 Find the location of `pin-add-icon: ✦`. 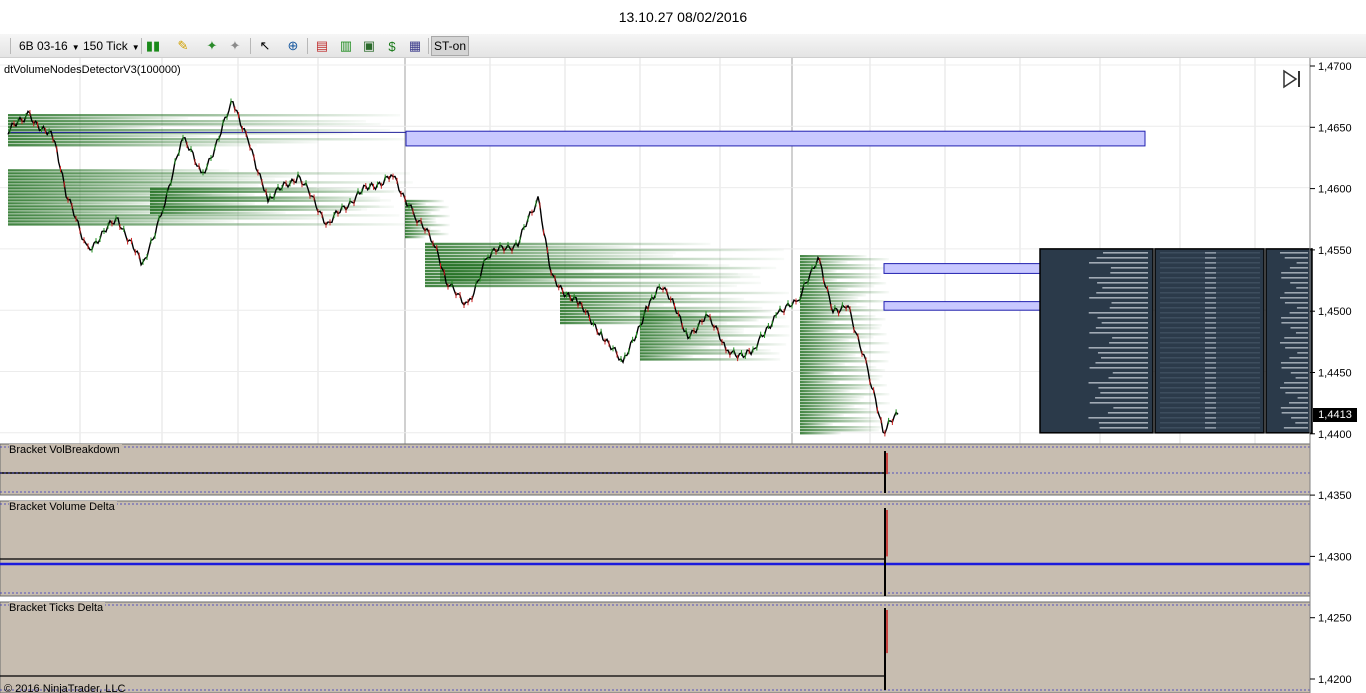

pin-add-icon: ✦ is located at coordinates (212, 46).